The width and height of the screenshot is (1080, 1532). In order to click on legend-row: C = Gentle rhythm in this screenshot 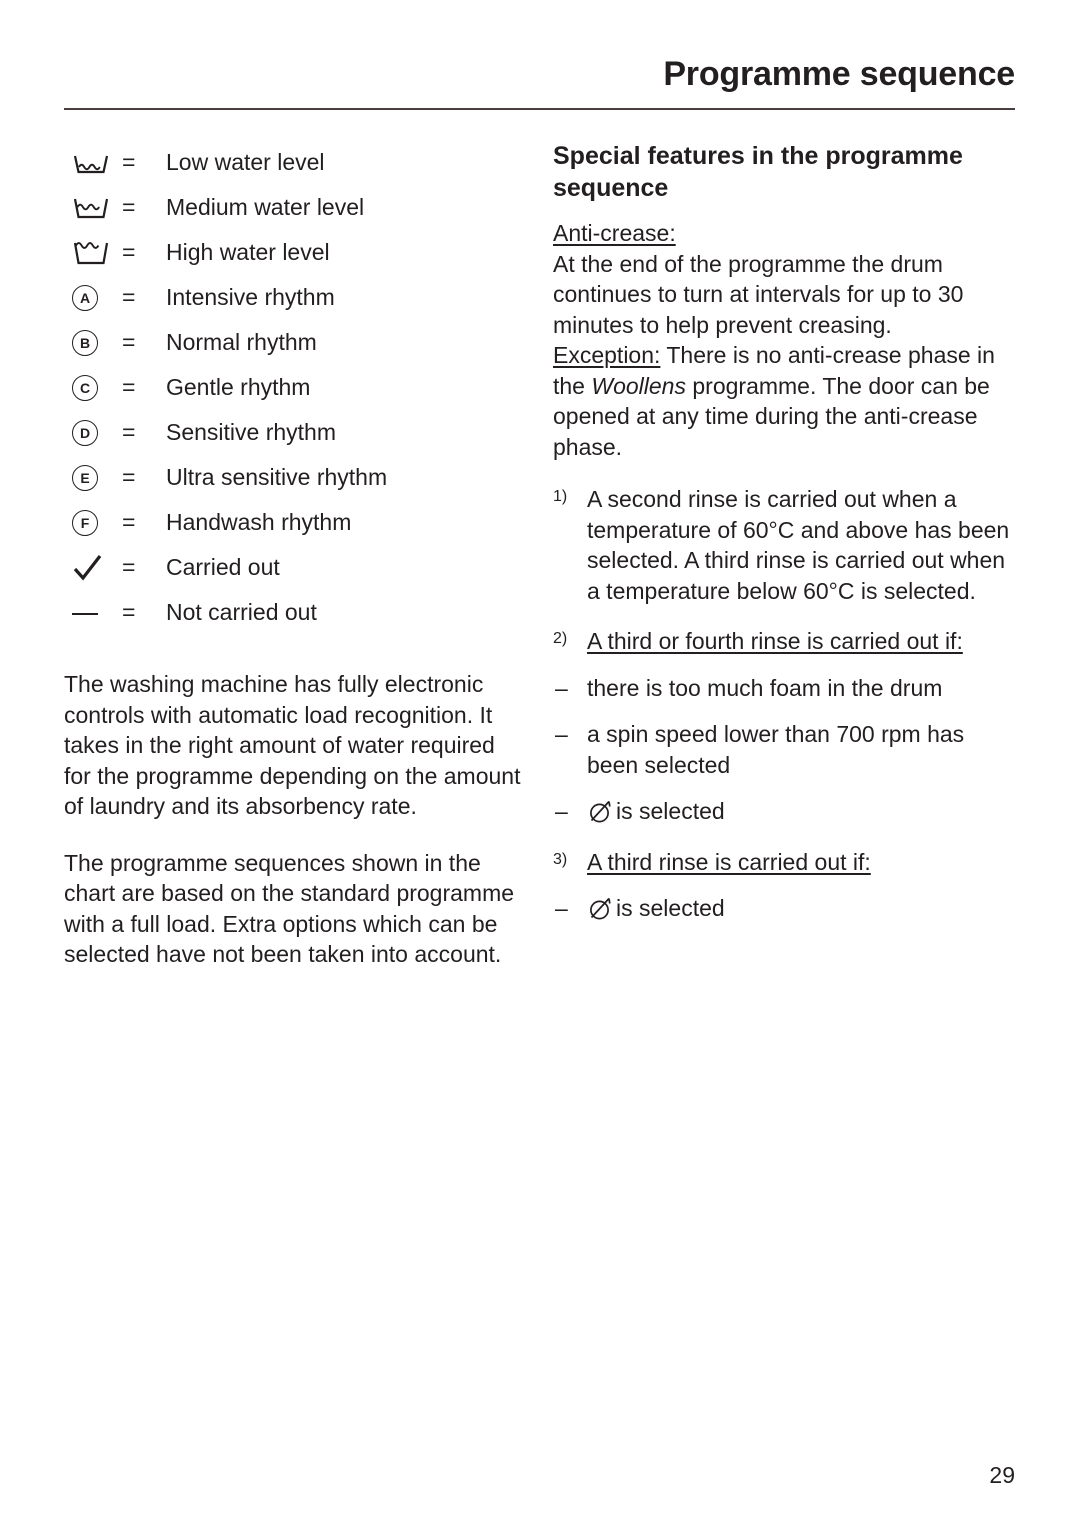, I will do `click(295, 387)`.